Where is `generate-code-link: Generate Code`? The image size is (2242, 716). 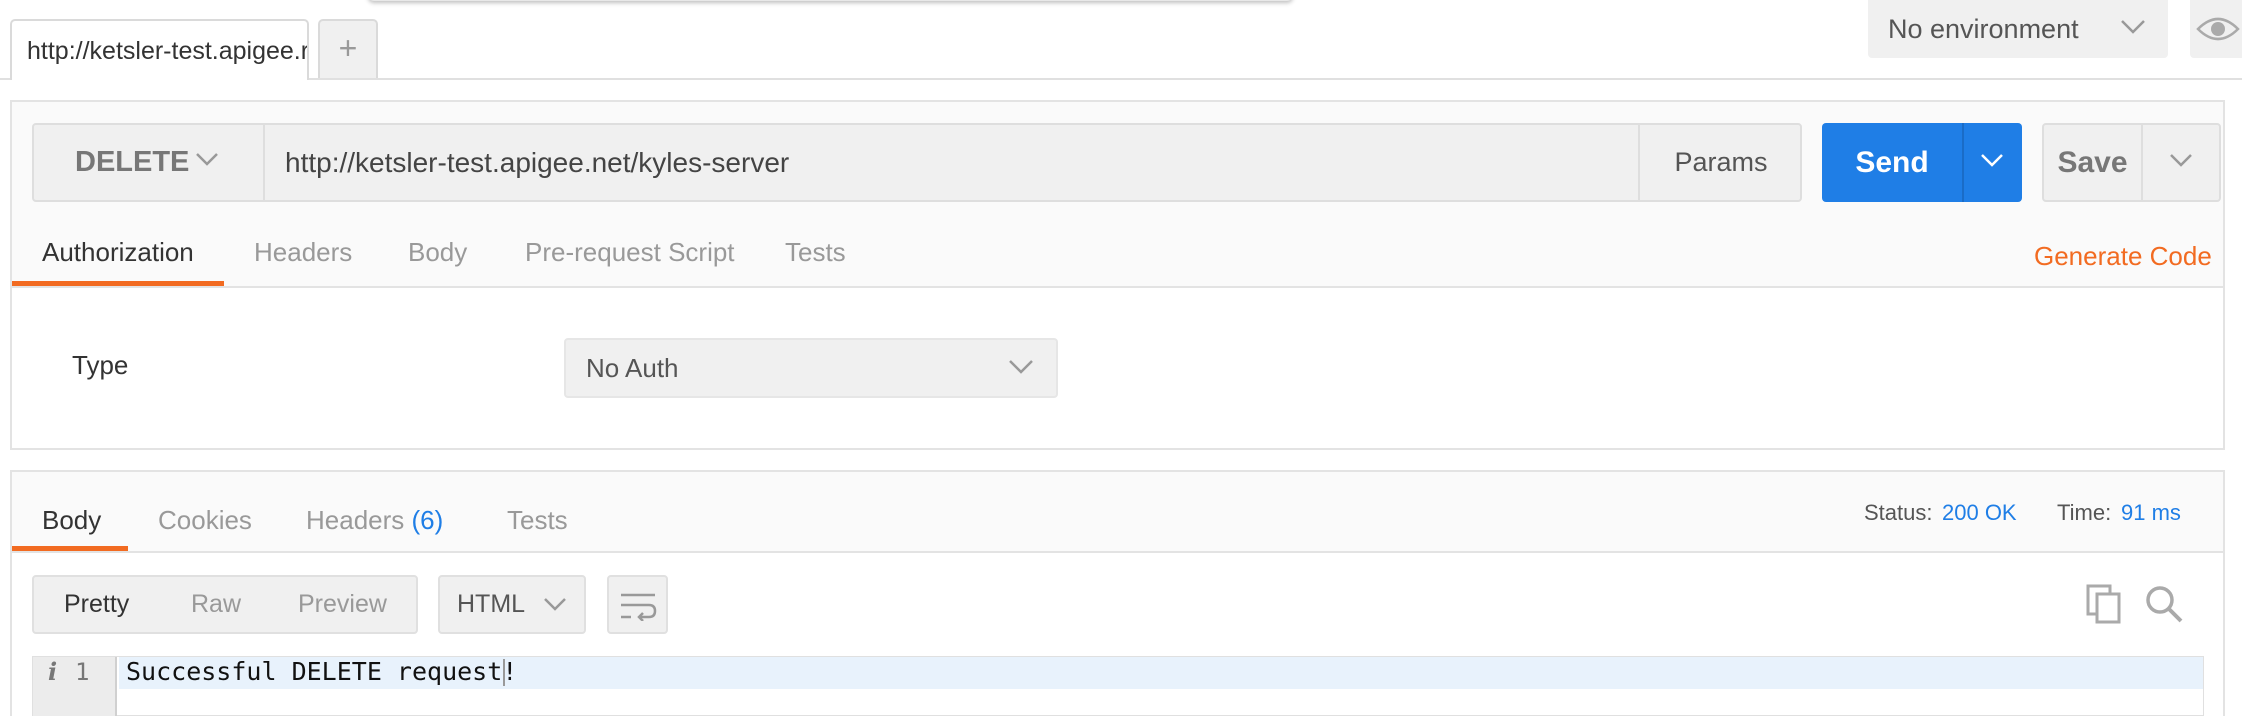
generate-code-link: Generate Code is located at coordinates (2123, 256).